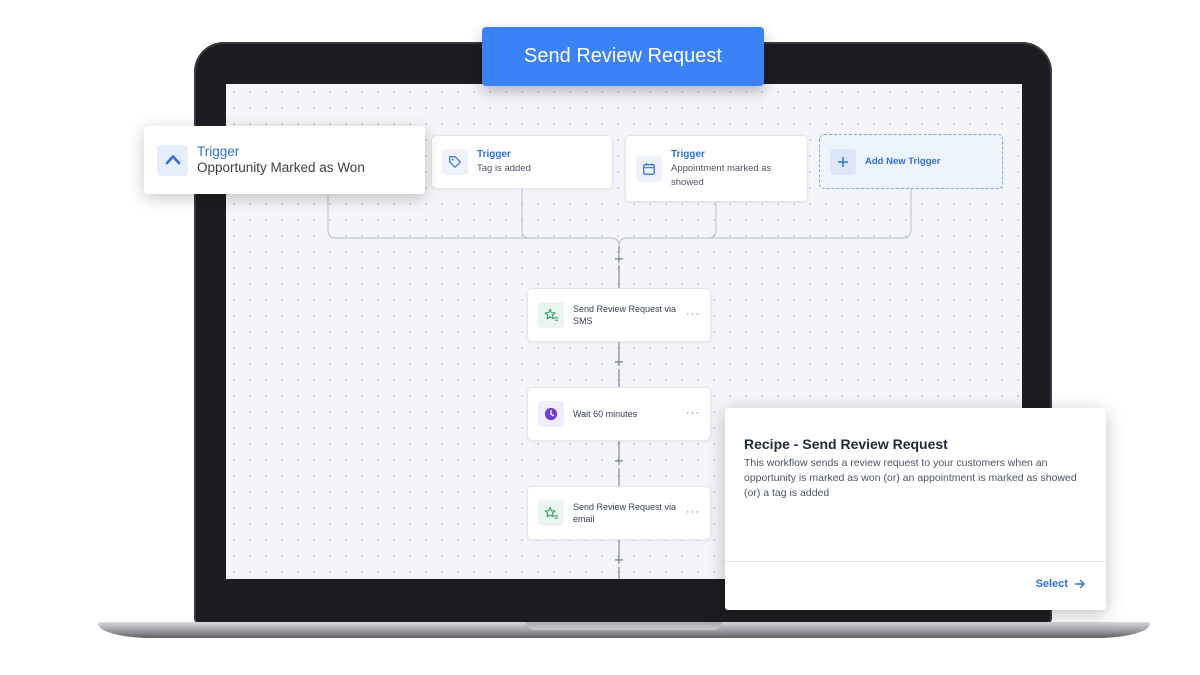  I want to click on action-node-sms: Send Review Request via SMS ···, so click(619, 315).